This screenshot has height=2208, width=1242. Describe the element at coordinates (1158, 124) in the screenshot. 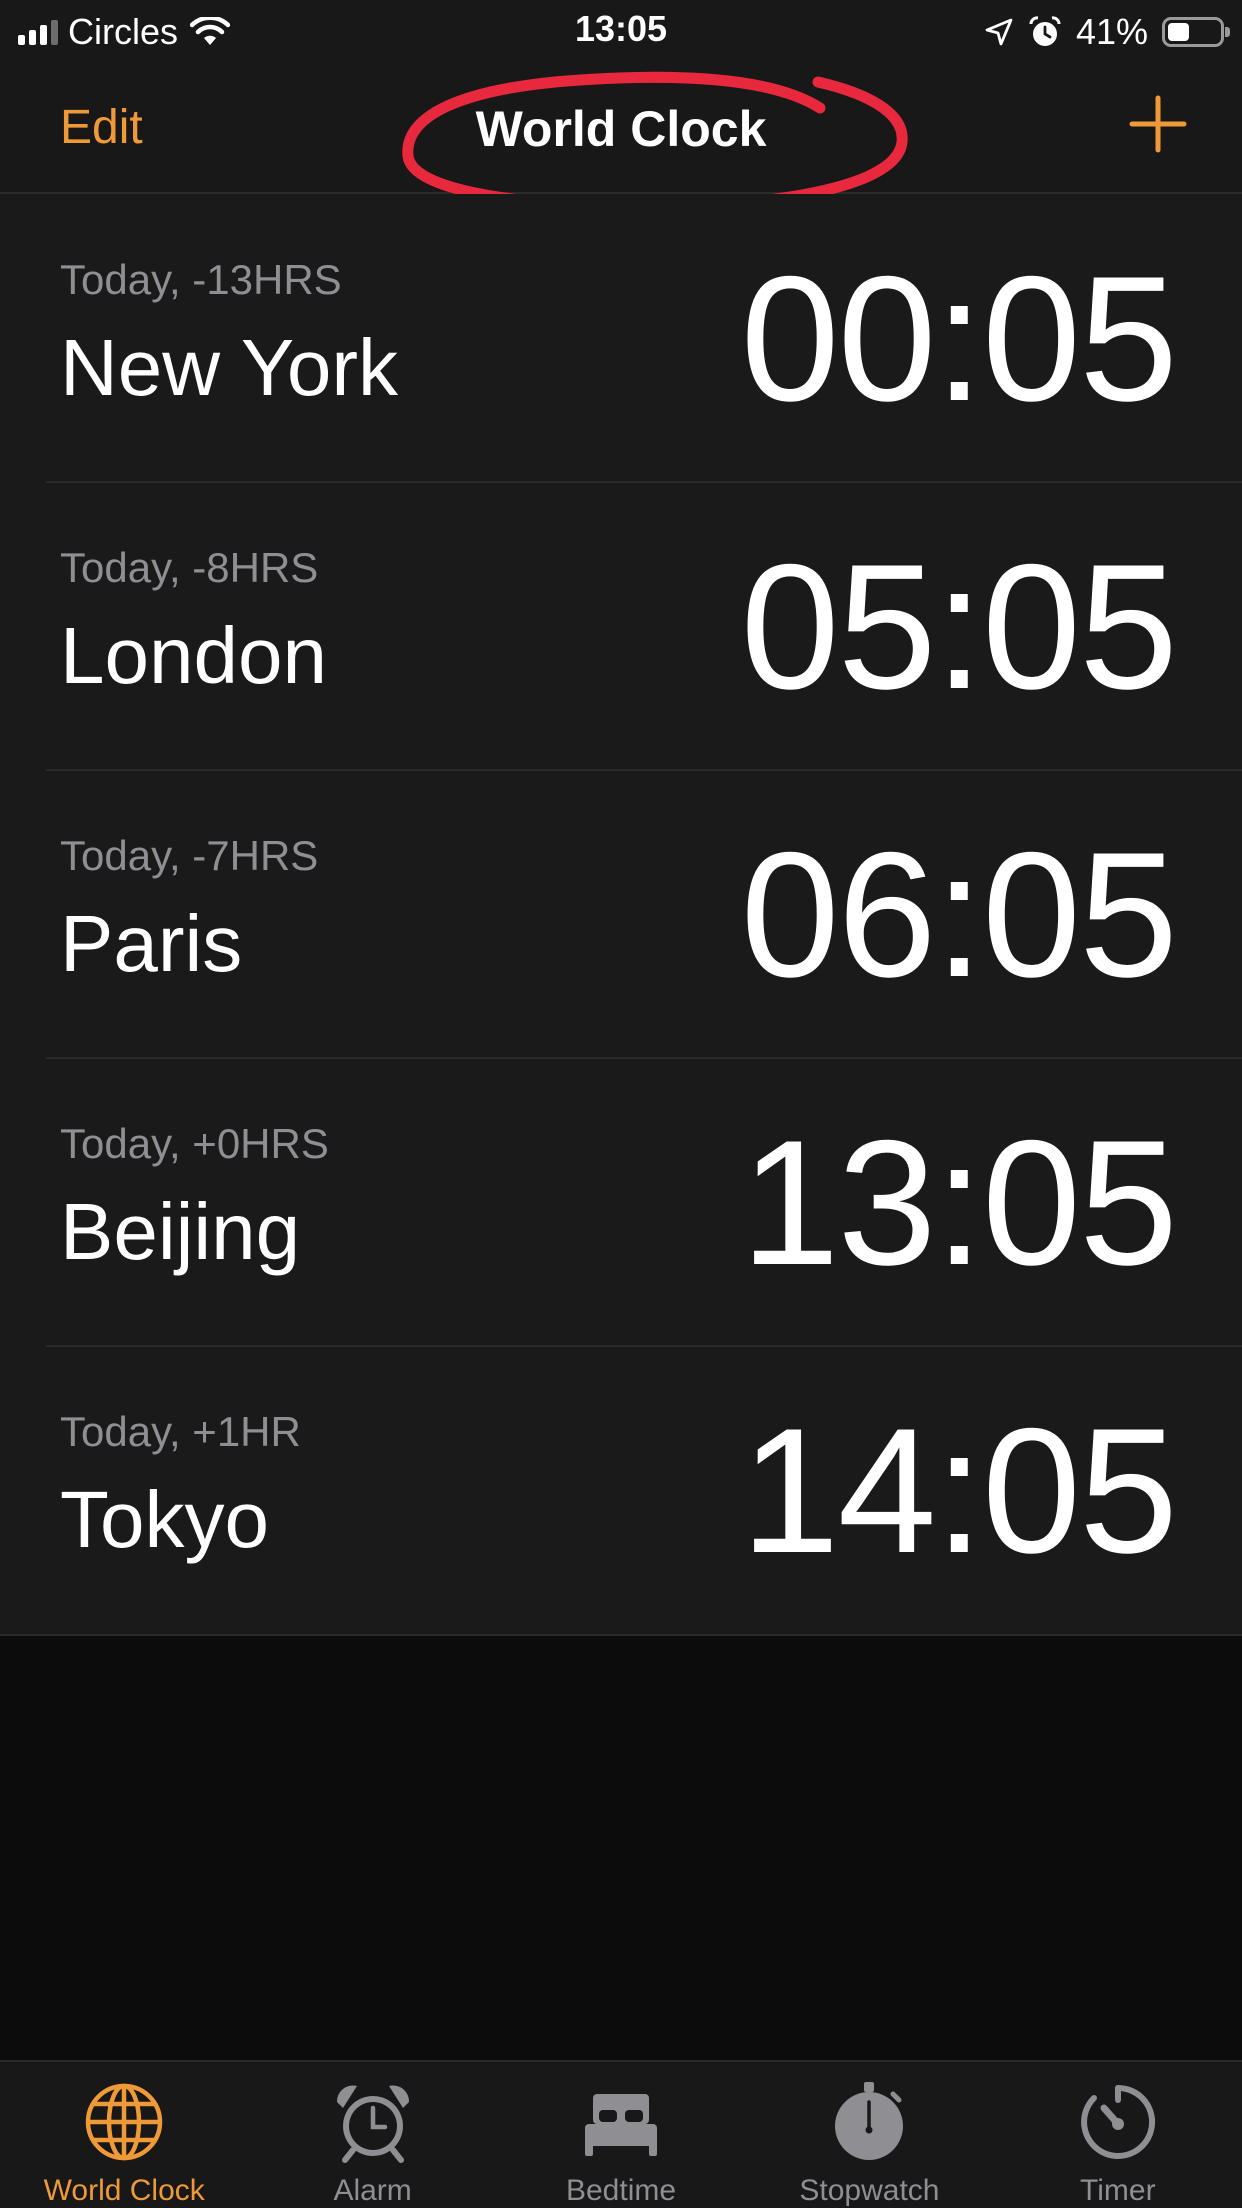

I see `plus-icon` at that location.